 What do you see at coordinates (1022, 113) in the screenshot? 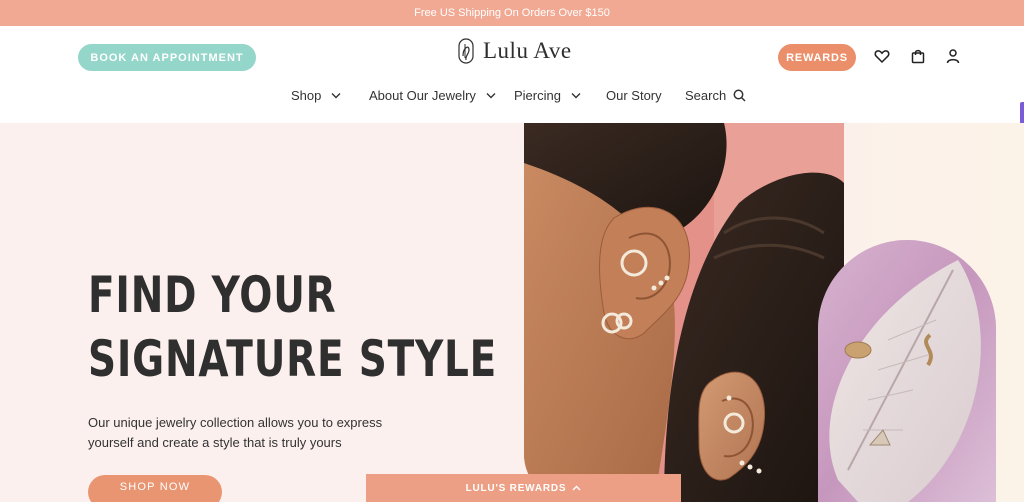
I see `side-widget-tab` at bounding box center [1022, 113].